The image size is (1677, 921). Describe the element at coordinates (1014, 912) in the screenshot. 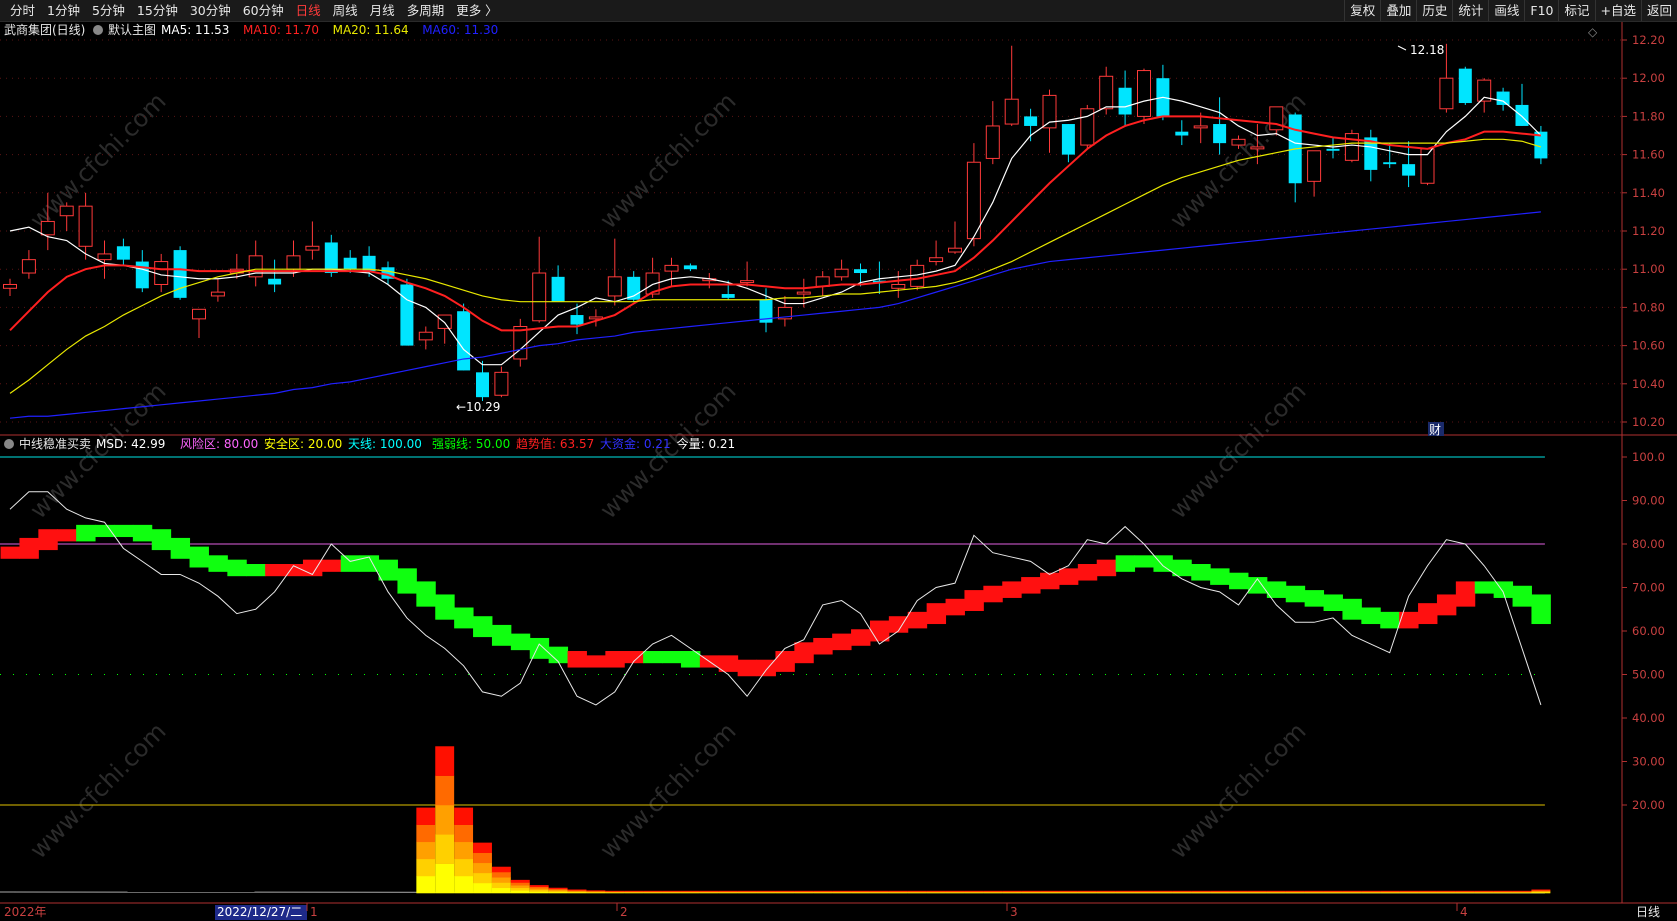

I see `month-label: 3` at that location.